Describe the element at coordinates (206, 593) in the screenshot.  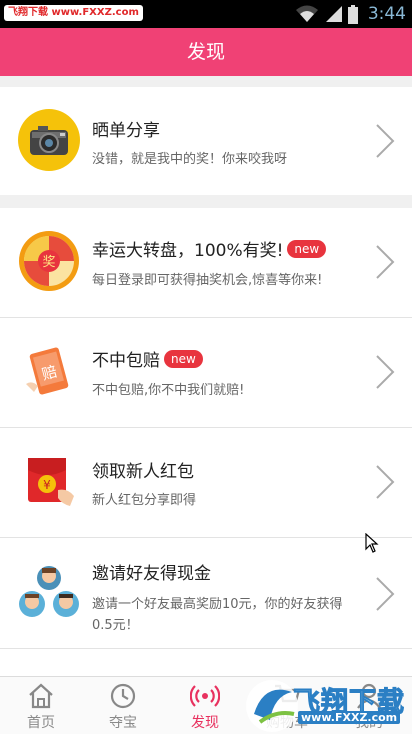
I see `list-item-invite-friends: 邀请好友得现金 邀请一个好友最高奖励10元，你的好友获得0.5元！` at that location.